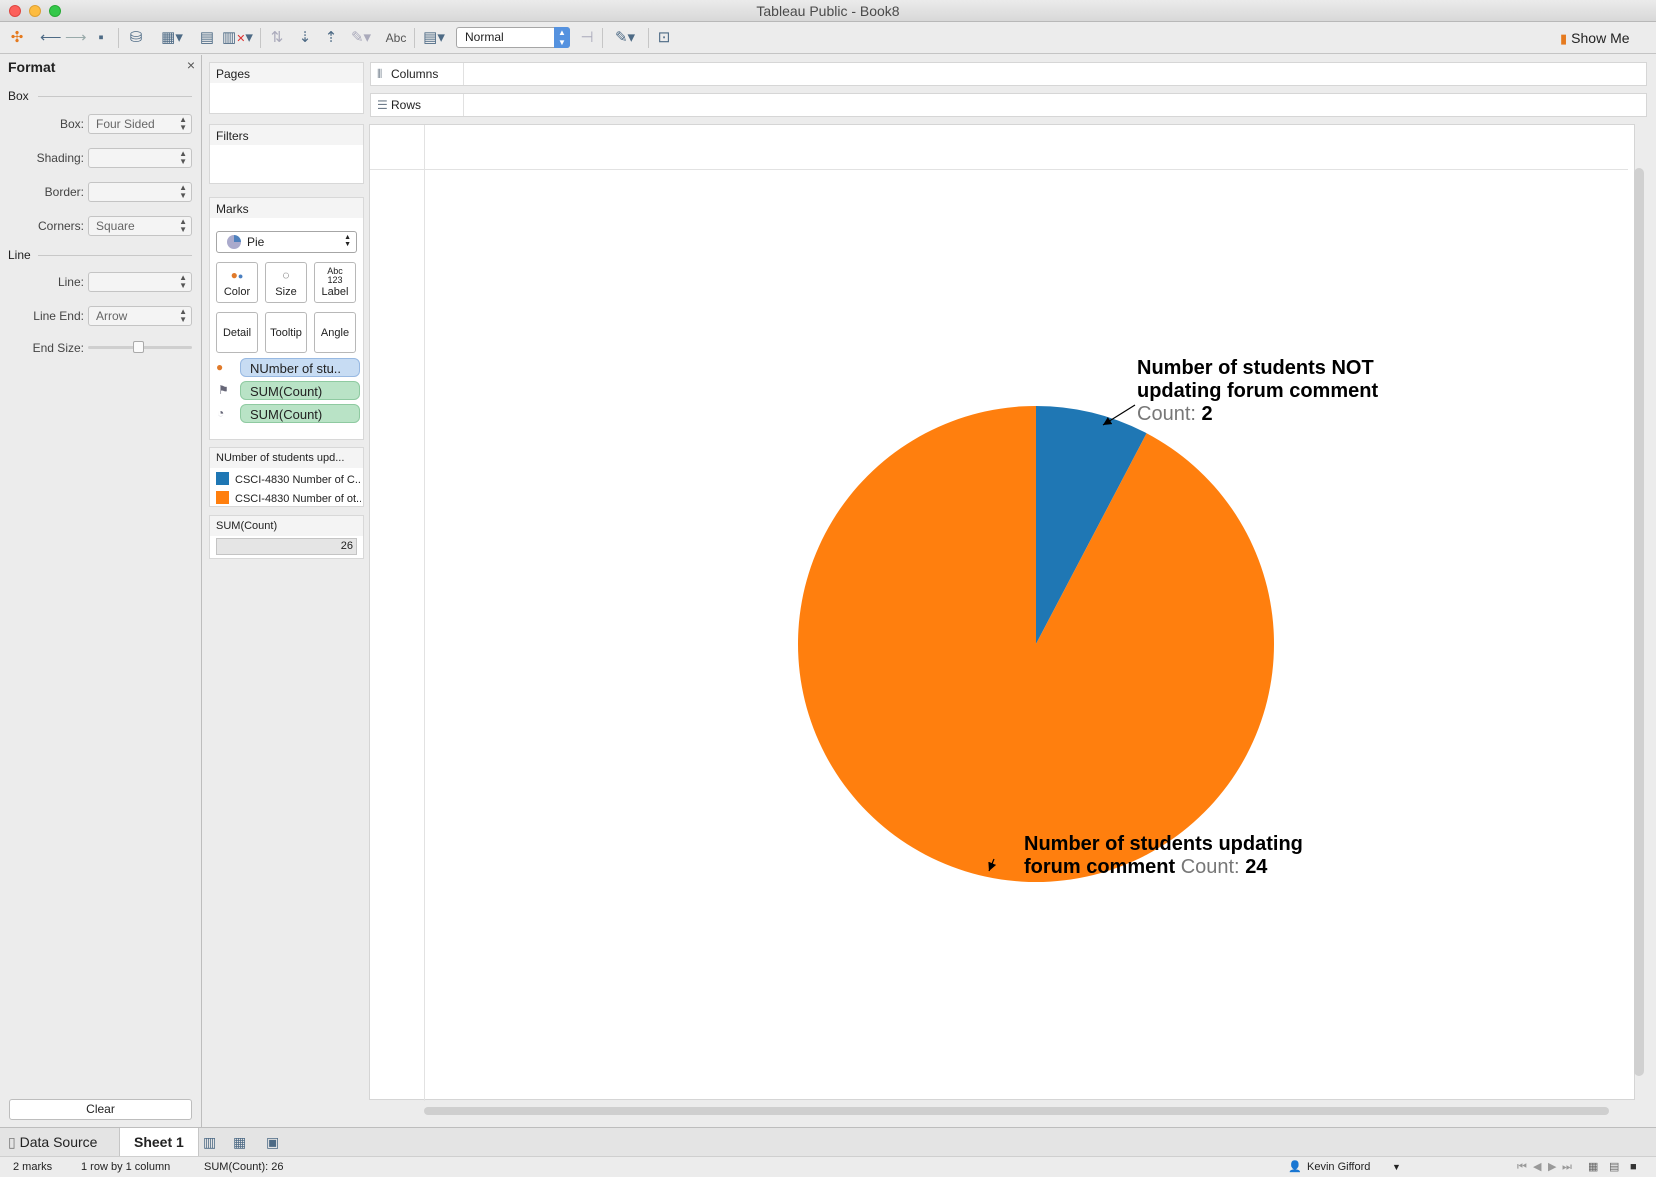 This screenshot has height=1177, width=1656. What do you see at coordinates (1396, 1167) in the screenshot?
I see `chevron-down-icon: ▼` at bounding box center [1396, 1167].